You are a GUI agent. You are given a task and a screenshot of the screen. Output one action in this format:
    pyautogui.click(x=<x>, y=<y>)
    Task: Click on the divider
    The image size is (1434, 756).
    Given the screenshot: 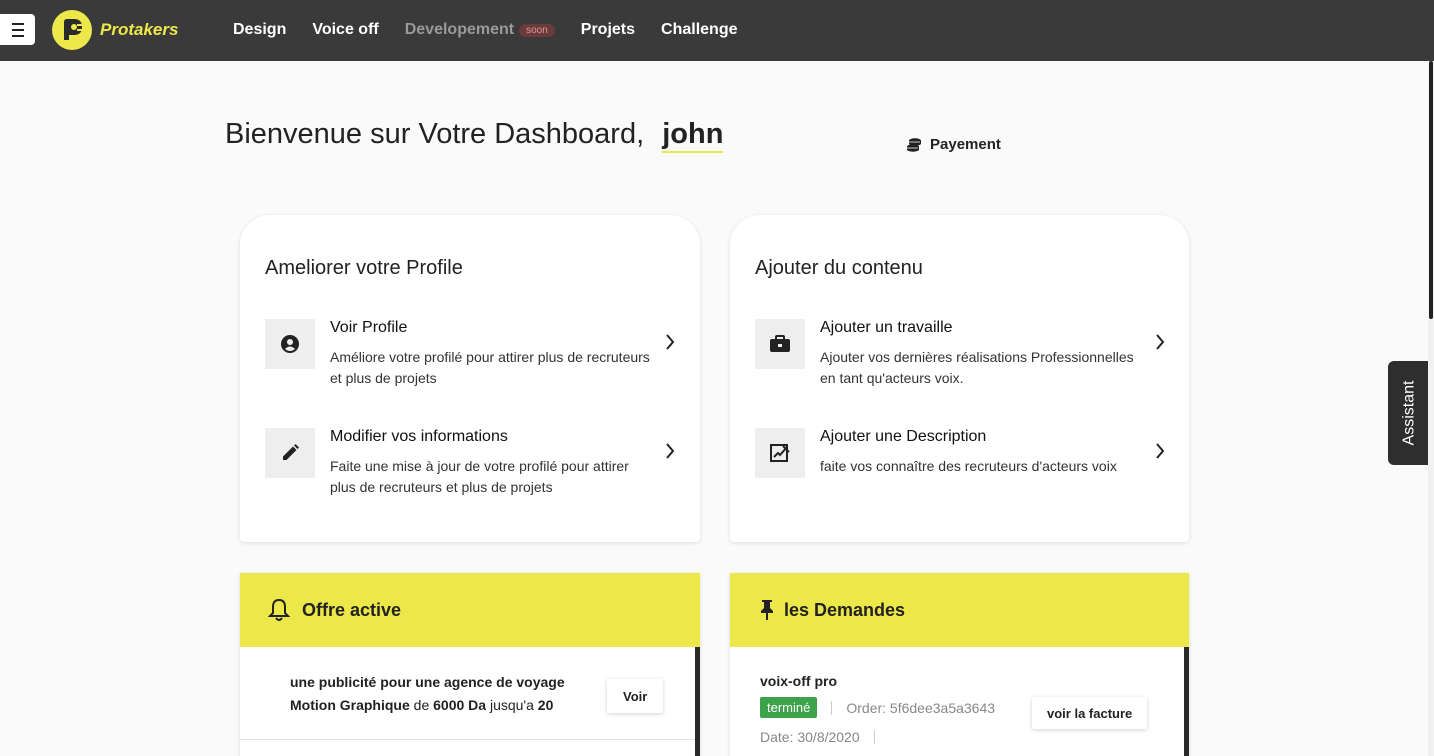 What is the action you would take?
    pyautogui.click(x=467, y=739)
    